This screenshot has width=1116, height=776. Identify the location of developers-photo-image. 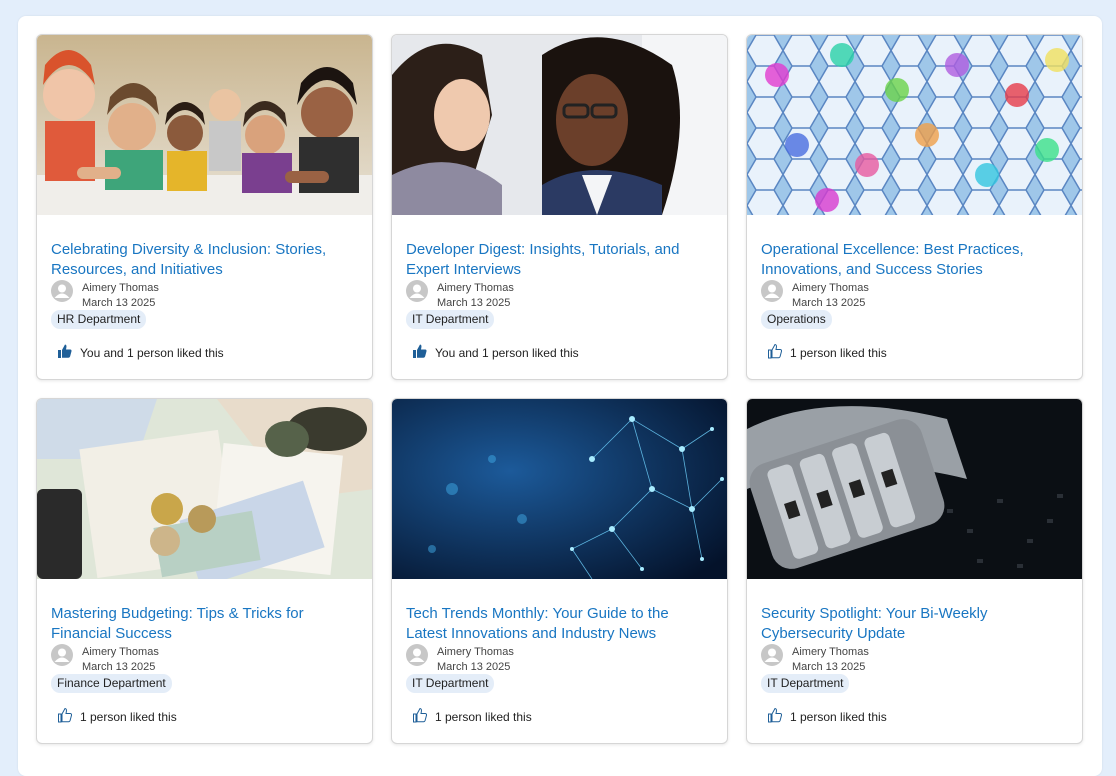
(560, 125).